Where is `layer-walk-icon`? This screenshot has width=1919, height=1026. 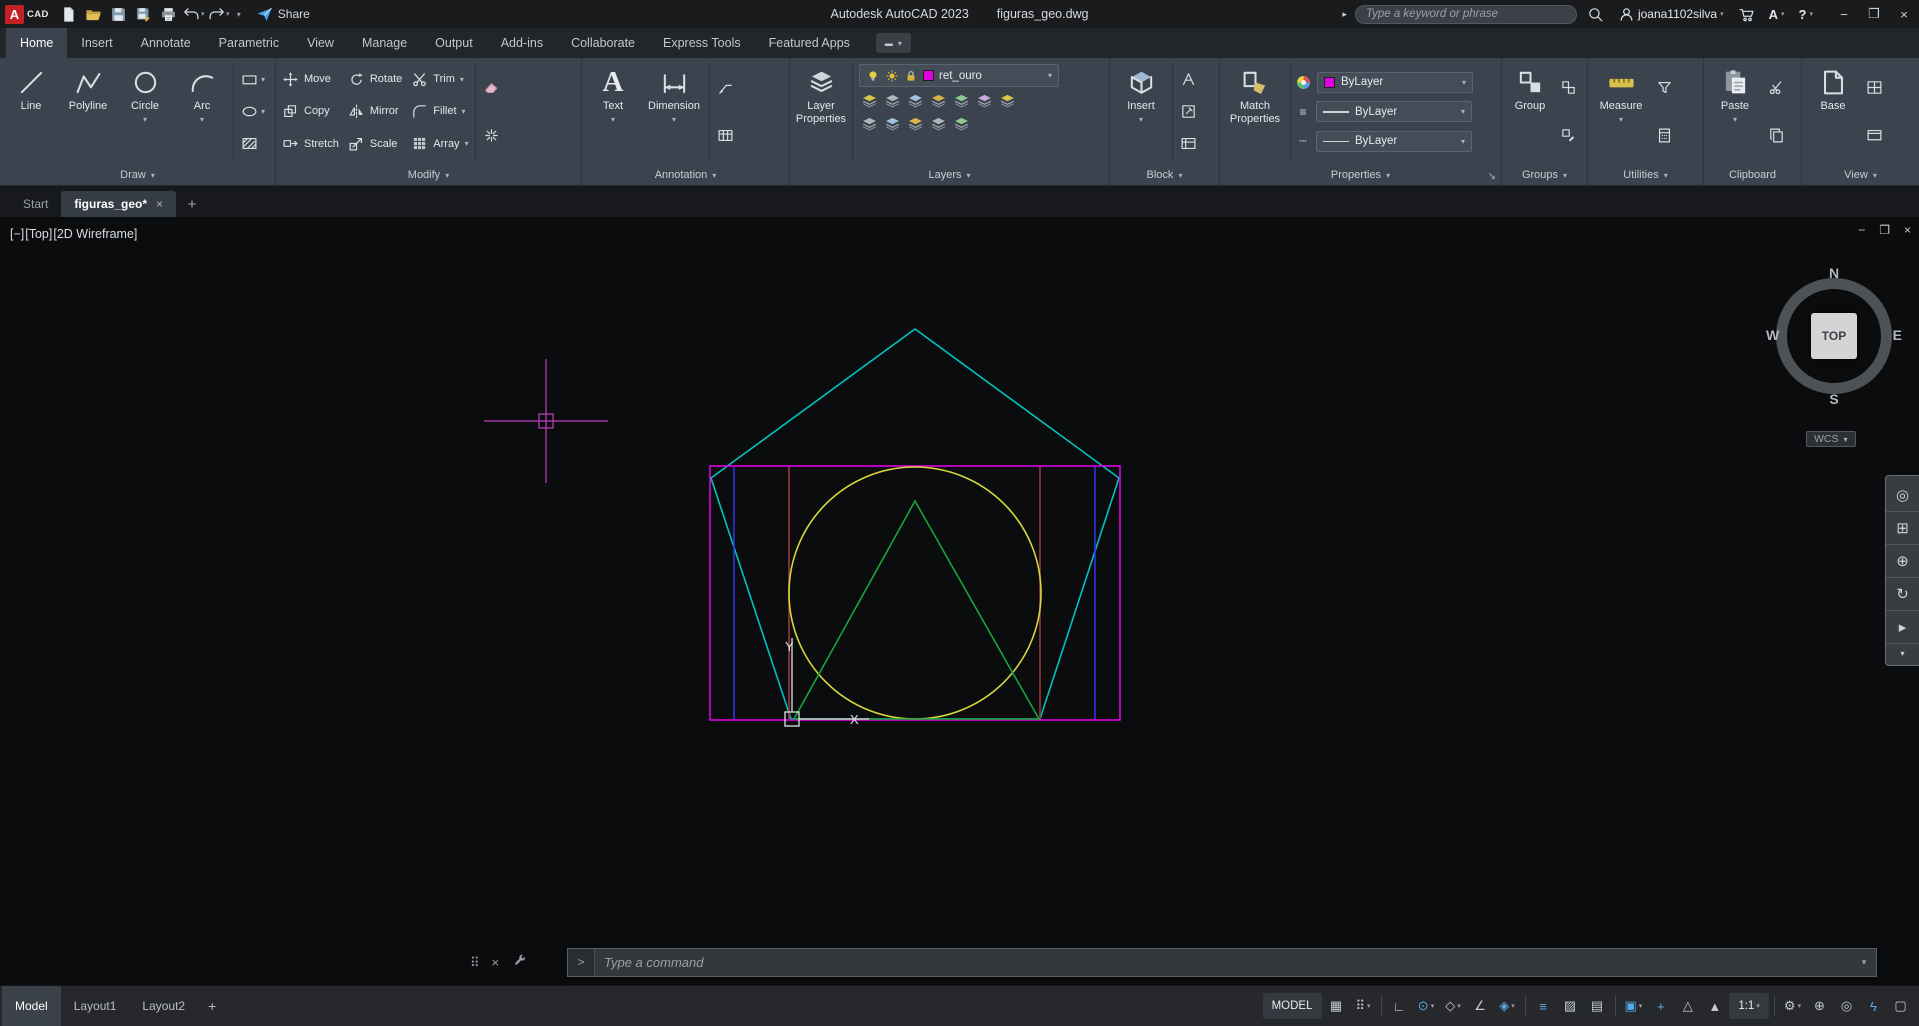
layer-walk-icon is located at coordinates (938, 123).